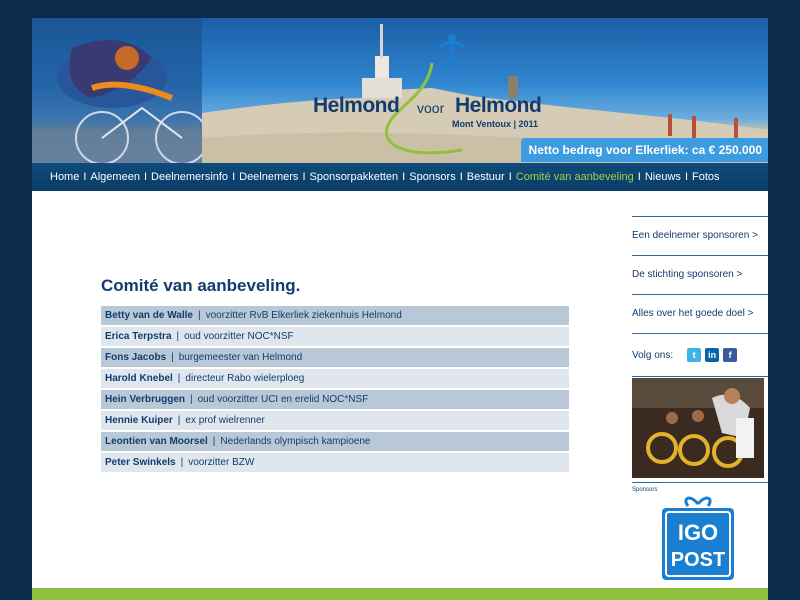 Image resolution: width=800 pixels, height=600 pixels. I want to click on member-name: Hein Verbruggen, so click(145, 399).